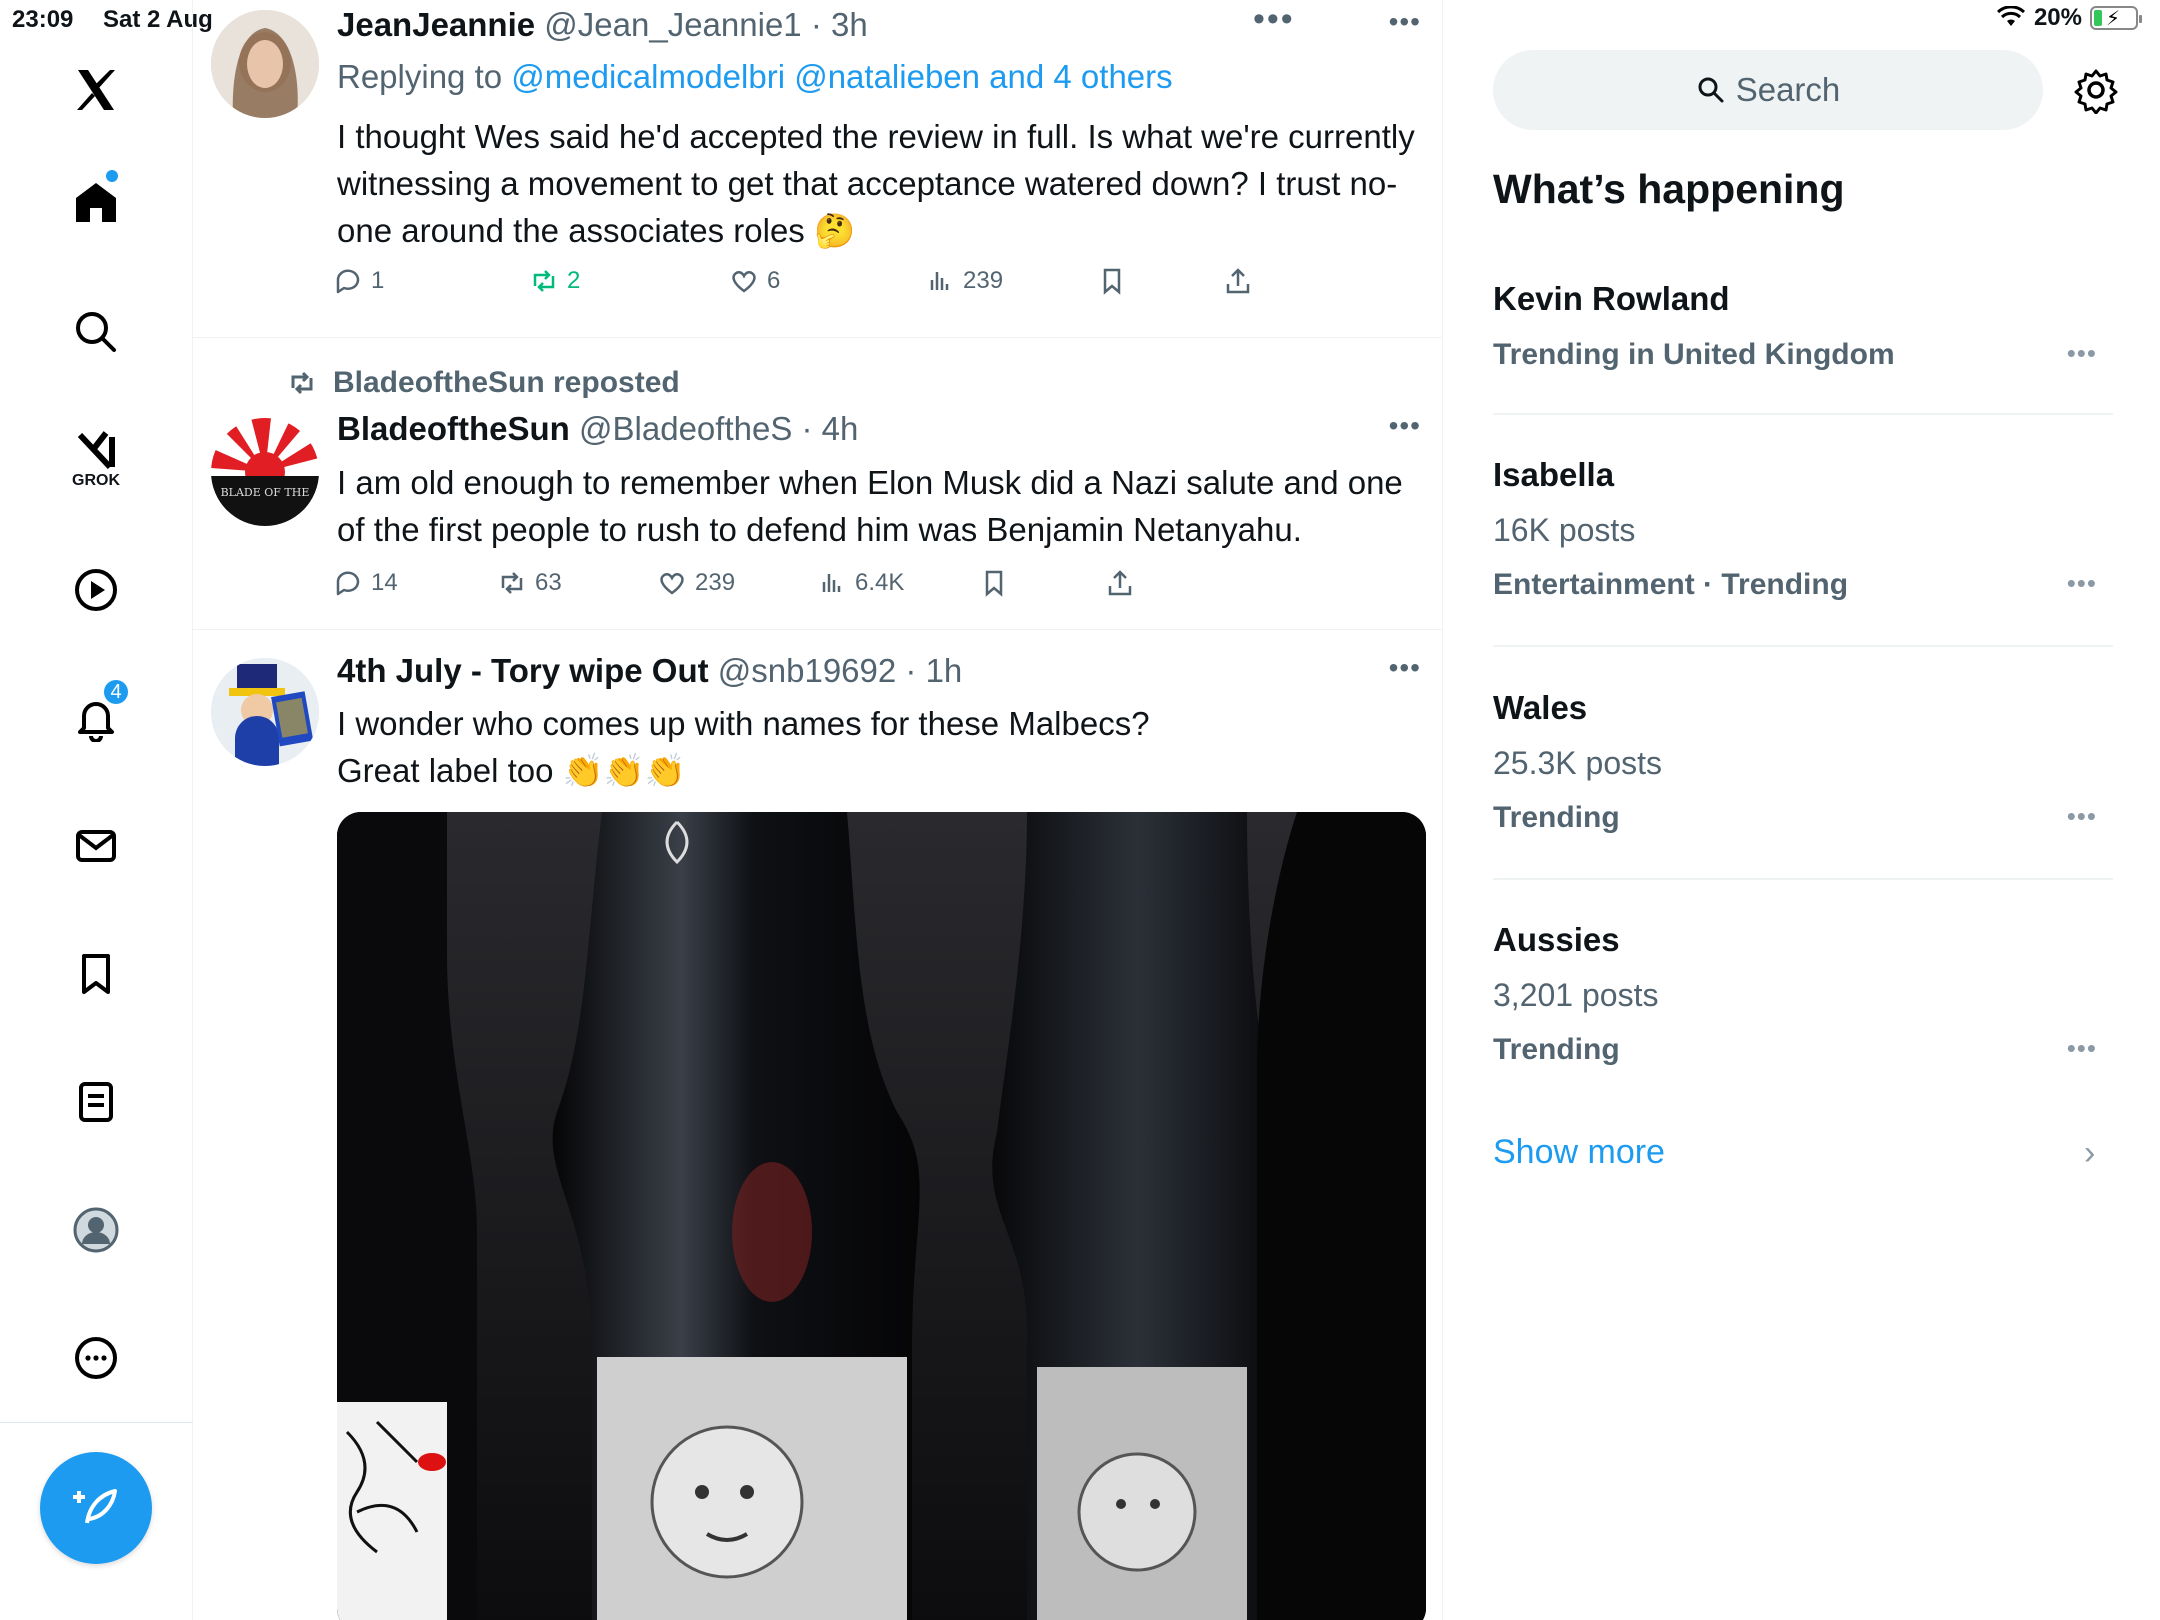 This screenshot has height=1620, width=2160. I want to click on trend-context: Trending, so click(1556, 817).